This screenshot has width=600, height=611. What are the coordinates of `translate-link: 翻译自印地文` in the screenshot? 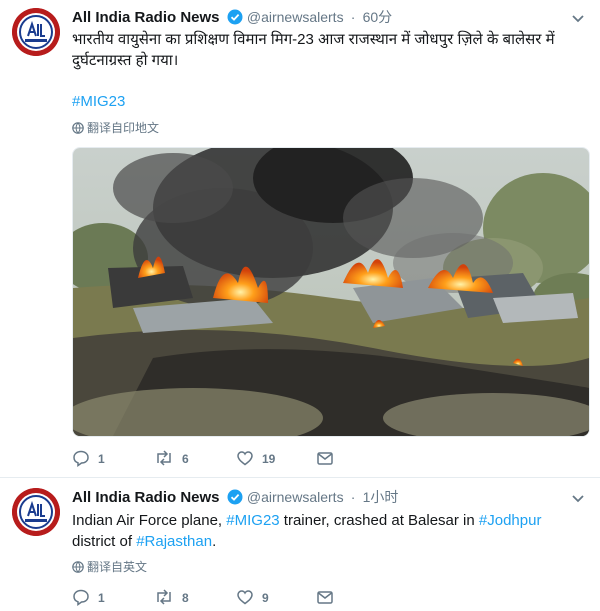 It's located at (115, 128).